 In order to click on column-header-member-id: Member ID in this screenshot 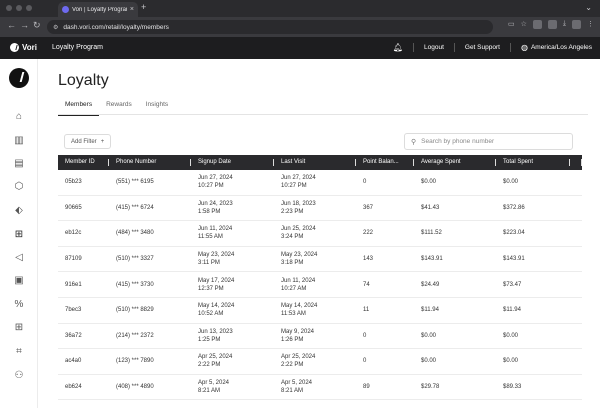, I will do `click(83, 162)`.